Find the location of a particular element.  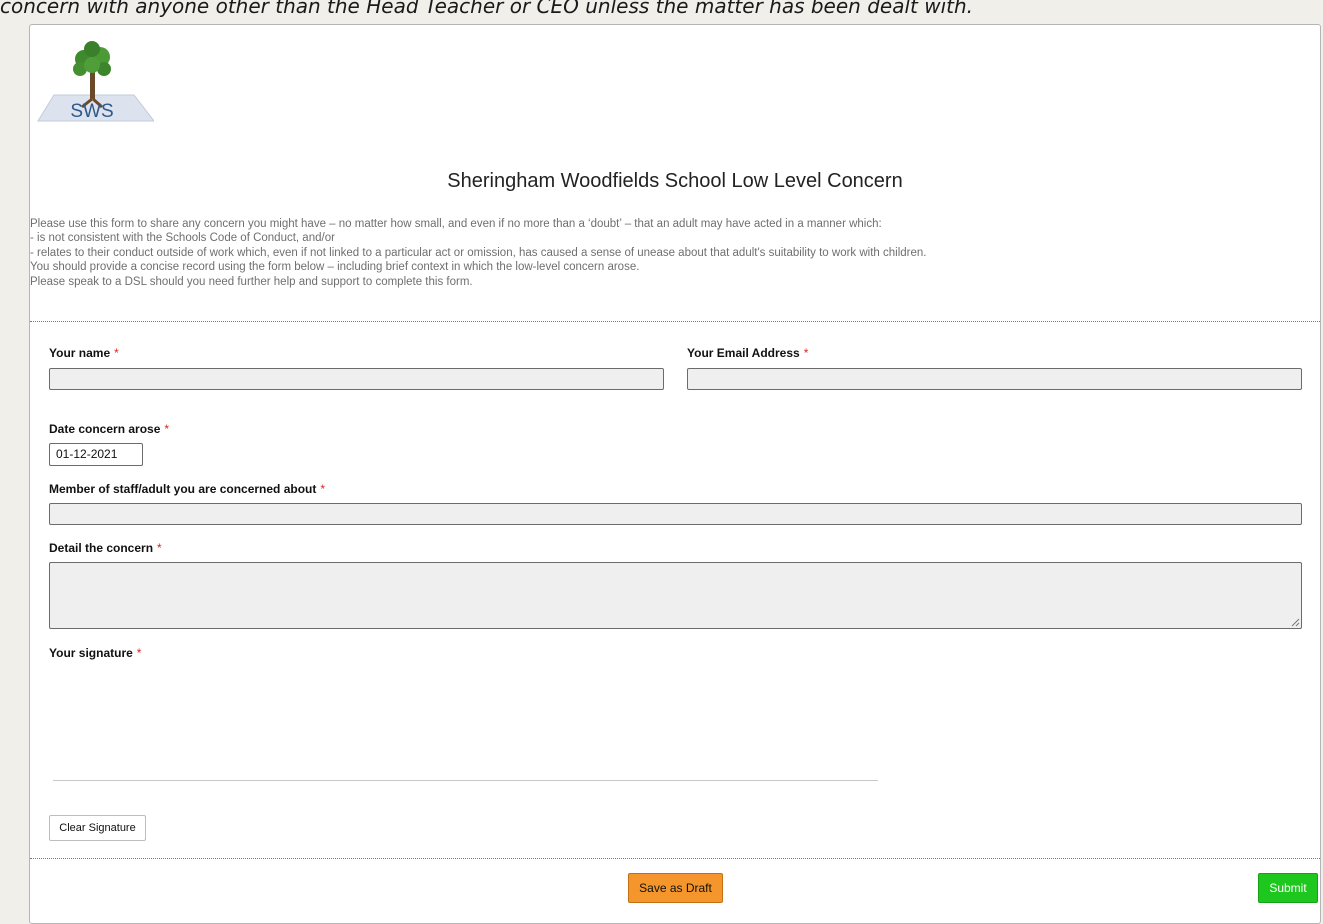

email-input is located at coordinates (994, 379).